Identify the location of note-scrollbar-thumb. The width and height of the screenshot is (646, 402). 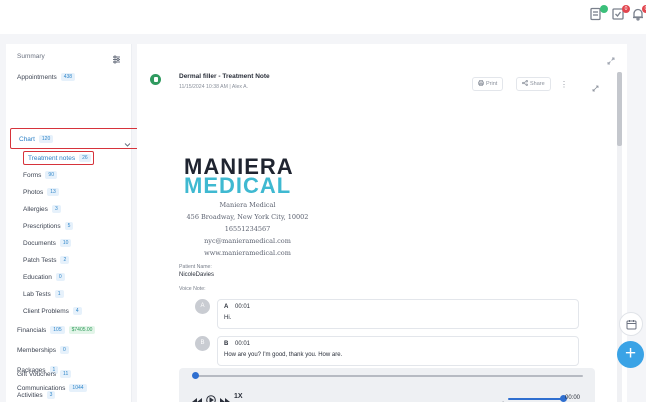
(619, 109).